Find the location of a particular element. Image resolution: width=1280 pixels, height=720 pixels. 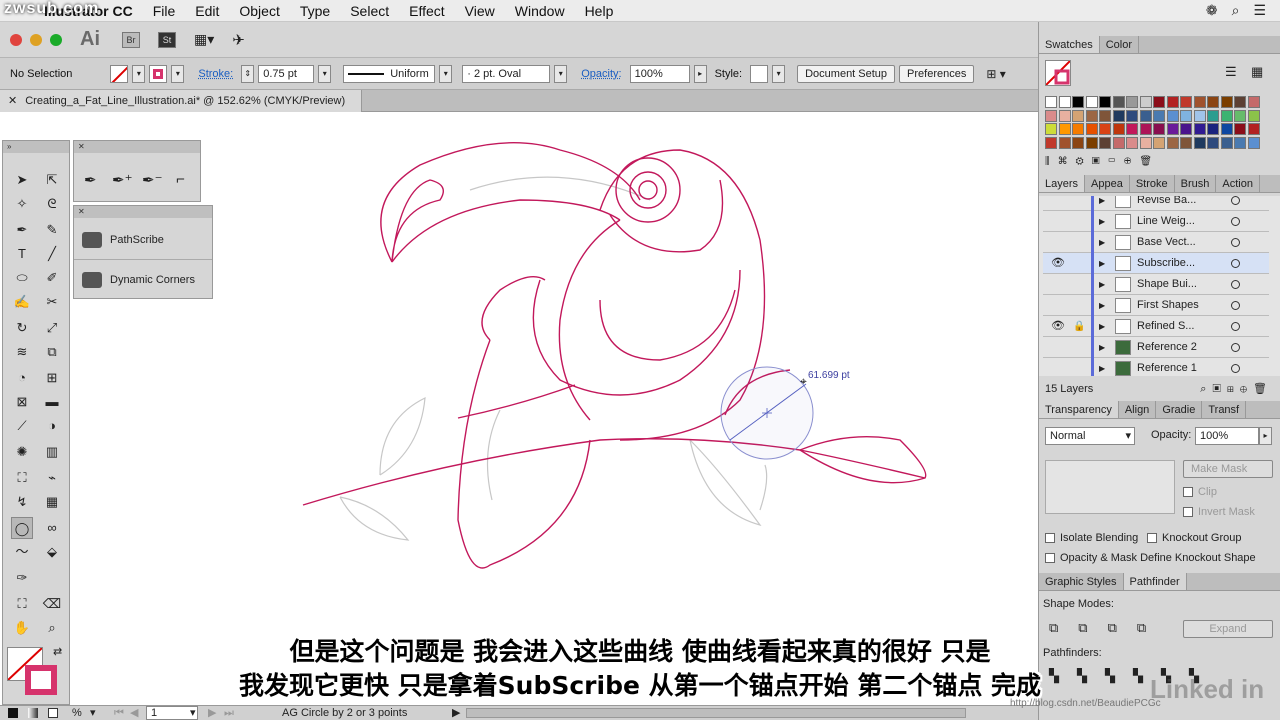

stroke-weight-field: 0.75 pt is located at coordinates (286, 73).